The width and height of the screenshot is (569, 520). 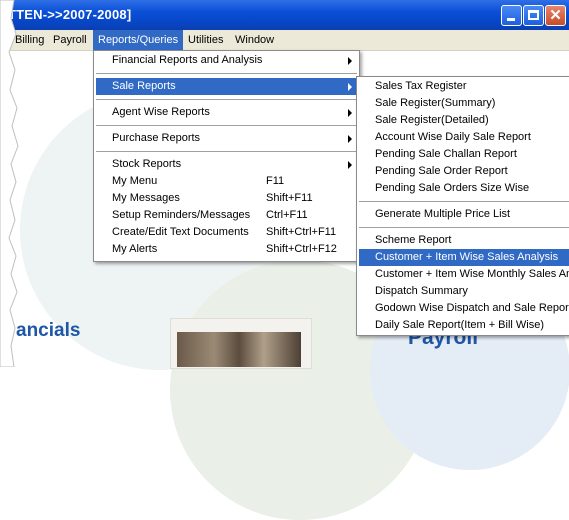 What do you see at coordinates (464, 214) in the screenshot?
I see `menu-item-generate-multiple-price-list: Generate Multiple Price List` at bounding box center [464, 214].